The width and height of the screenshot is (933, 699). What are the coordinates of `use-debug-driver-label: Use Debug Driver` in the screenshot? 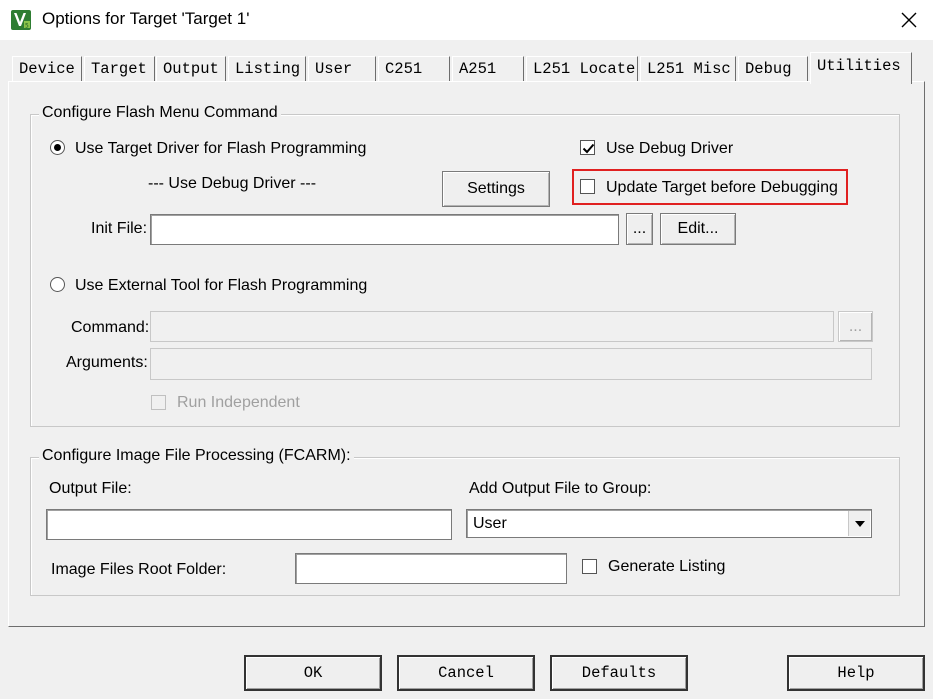 It's located at (670, 148).